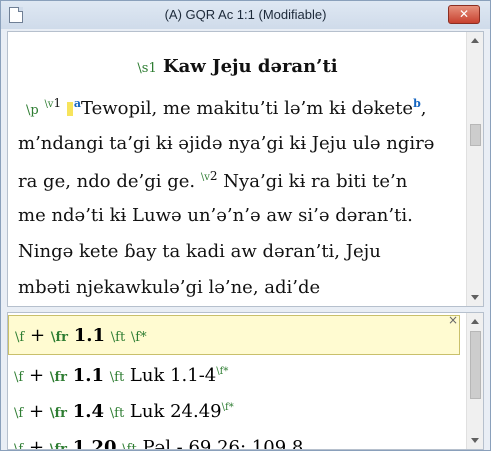  What do you see at coordinates (199, 251) in the screenshot?
I see `text-line-5: Ningə kete ɓay ta kadi aw dəran’ti, Jeju` at bounding box center [199, 251].